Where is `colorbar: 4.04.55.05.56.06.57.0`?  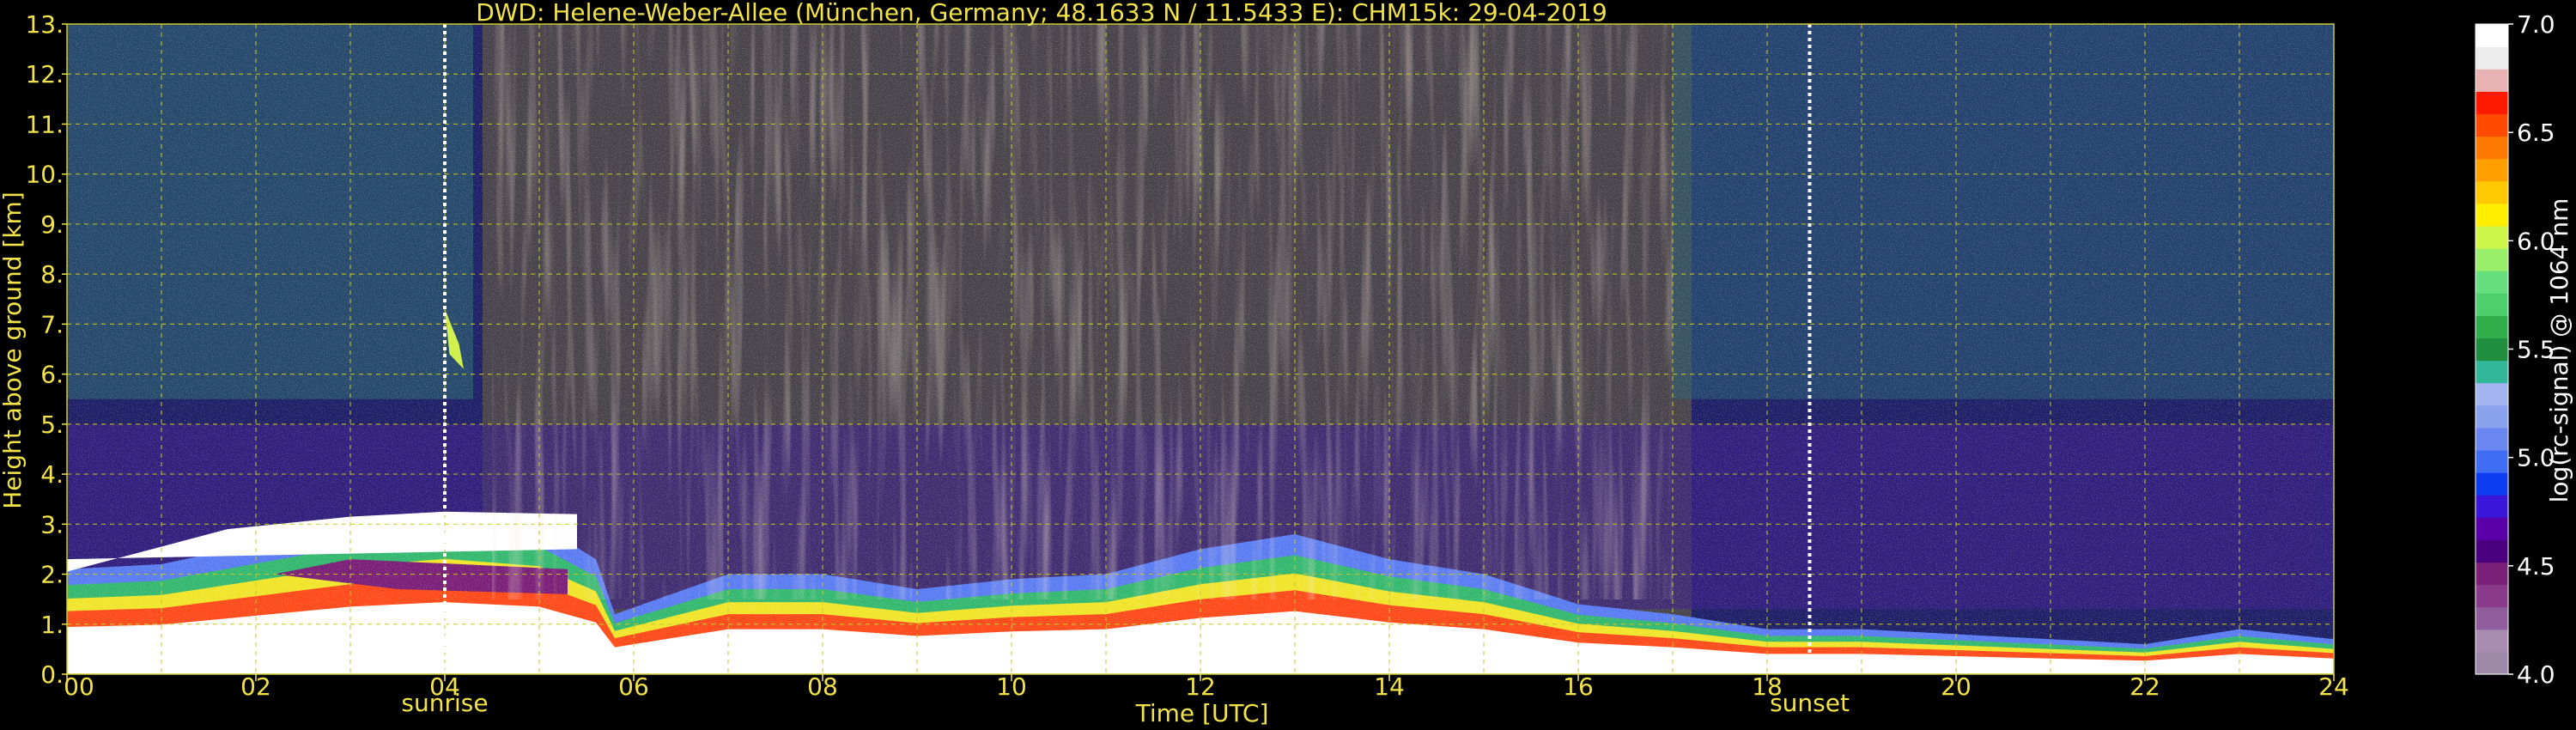
colorbar: 4.04.55.05.56.06.57.0 is located at coordinates (2515, 349).